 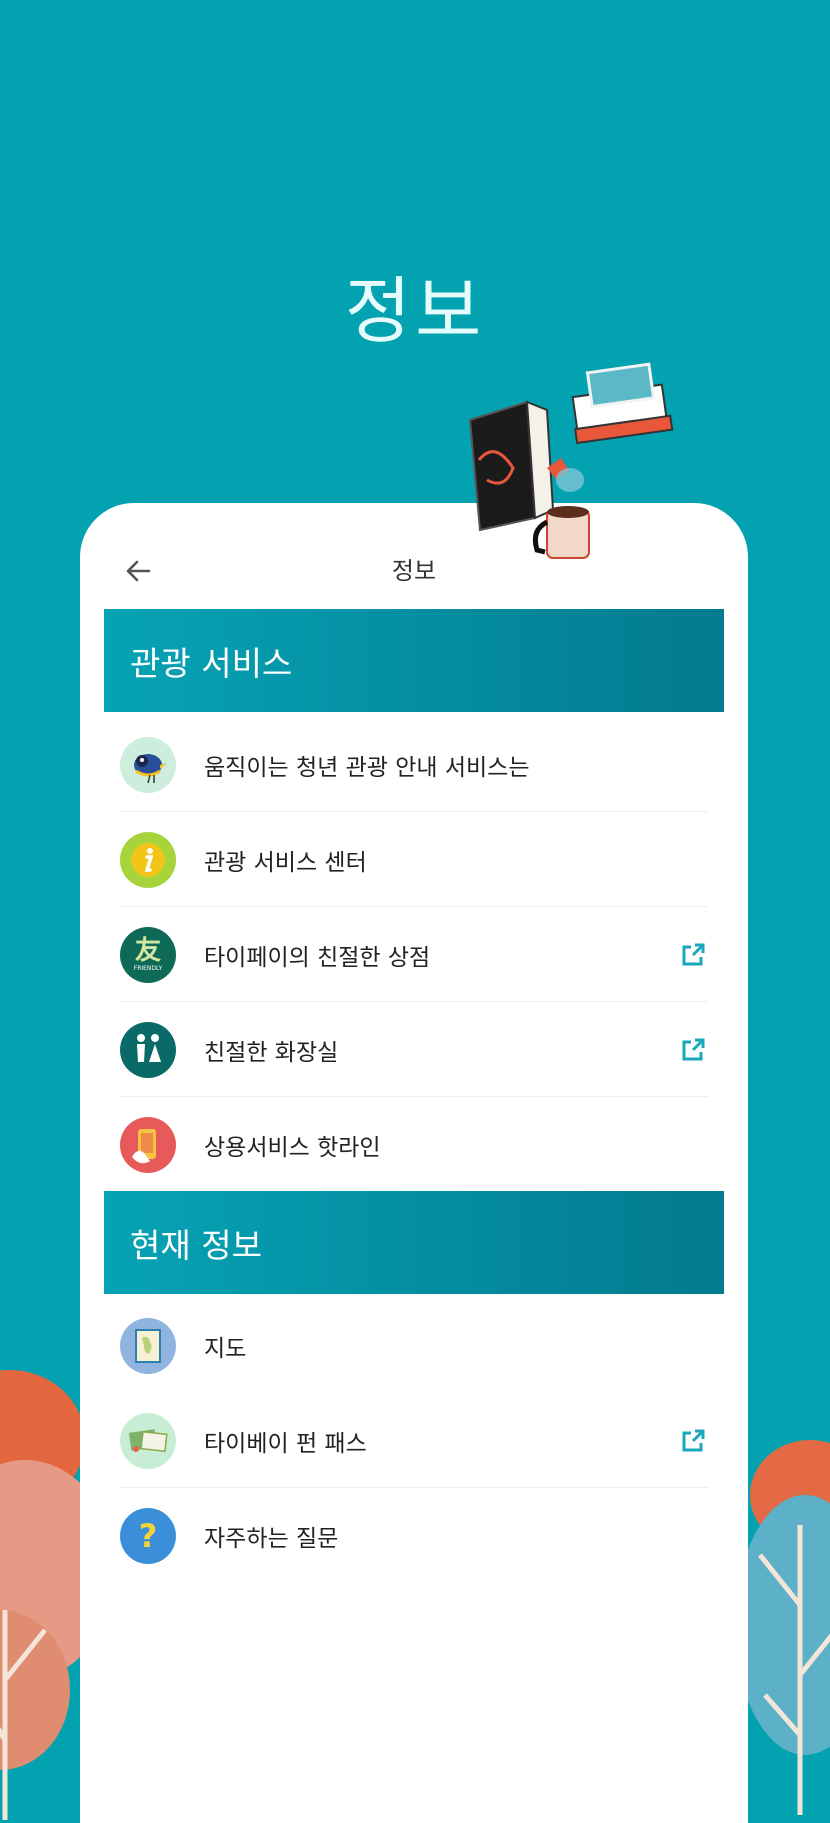 What do you see at coordinates (148, 859) in the screenshot?
I see `info-i-icon` at bounding box center [148, 859].